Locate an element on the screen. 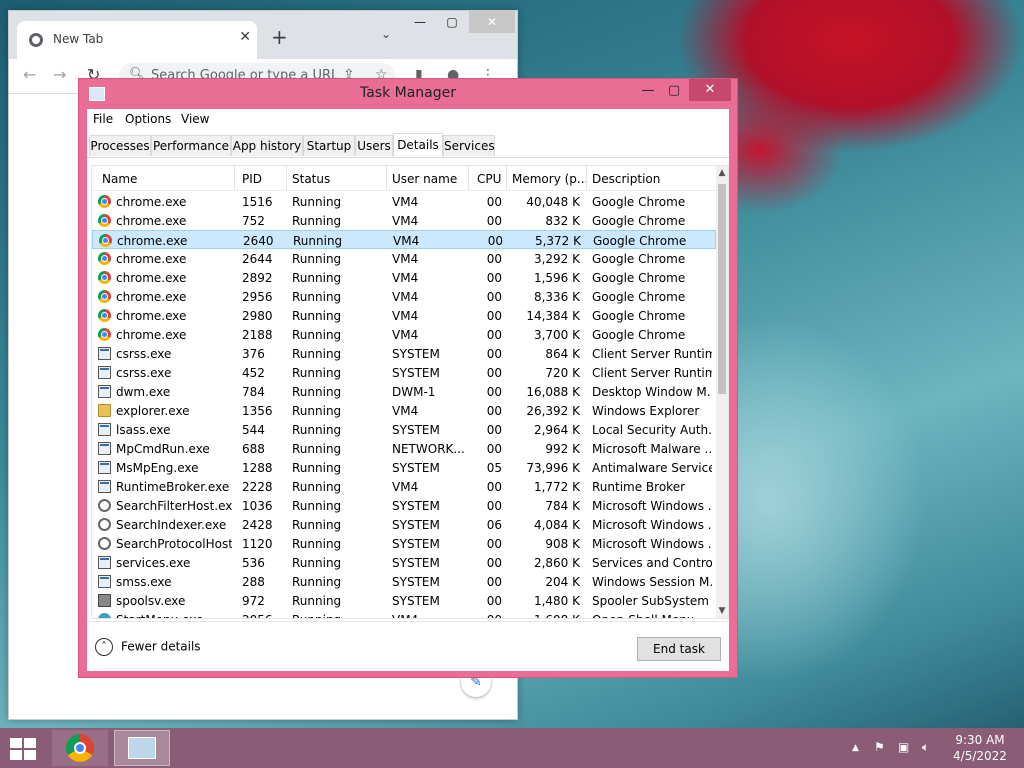 The image size is (1024, 768). close-tab-icon: ✕ is located at coordinates (245, 37).